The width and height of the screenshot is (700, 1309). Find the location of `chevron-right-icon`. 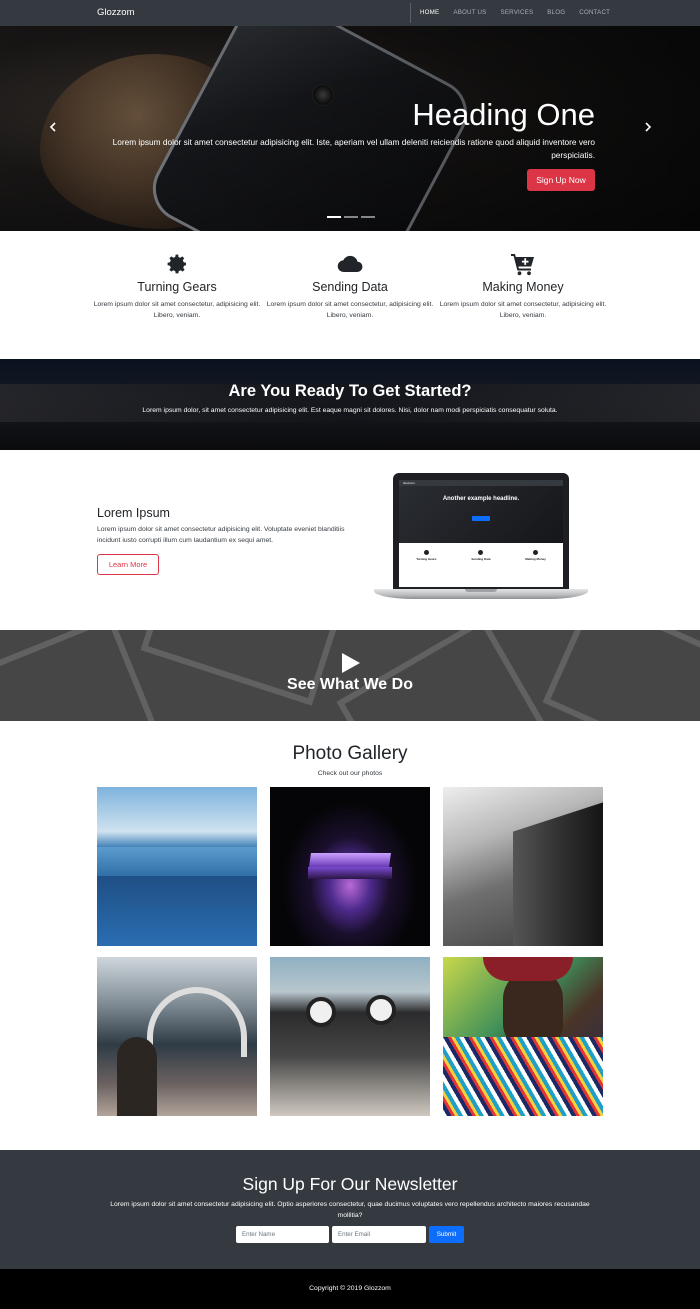

chevron-right-icon is located at coordinates (648, 127).